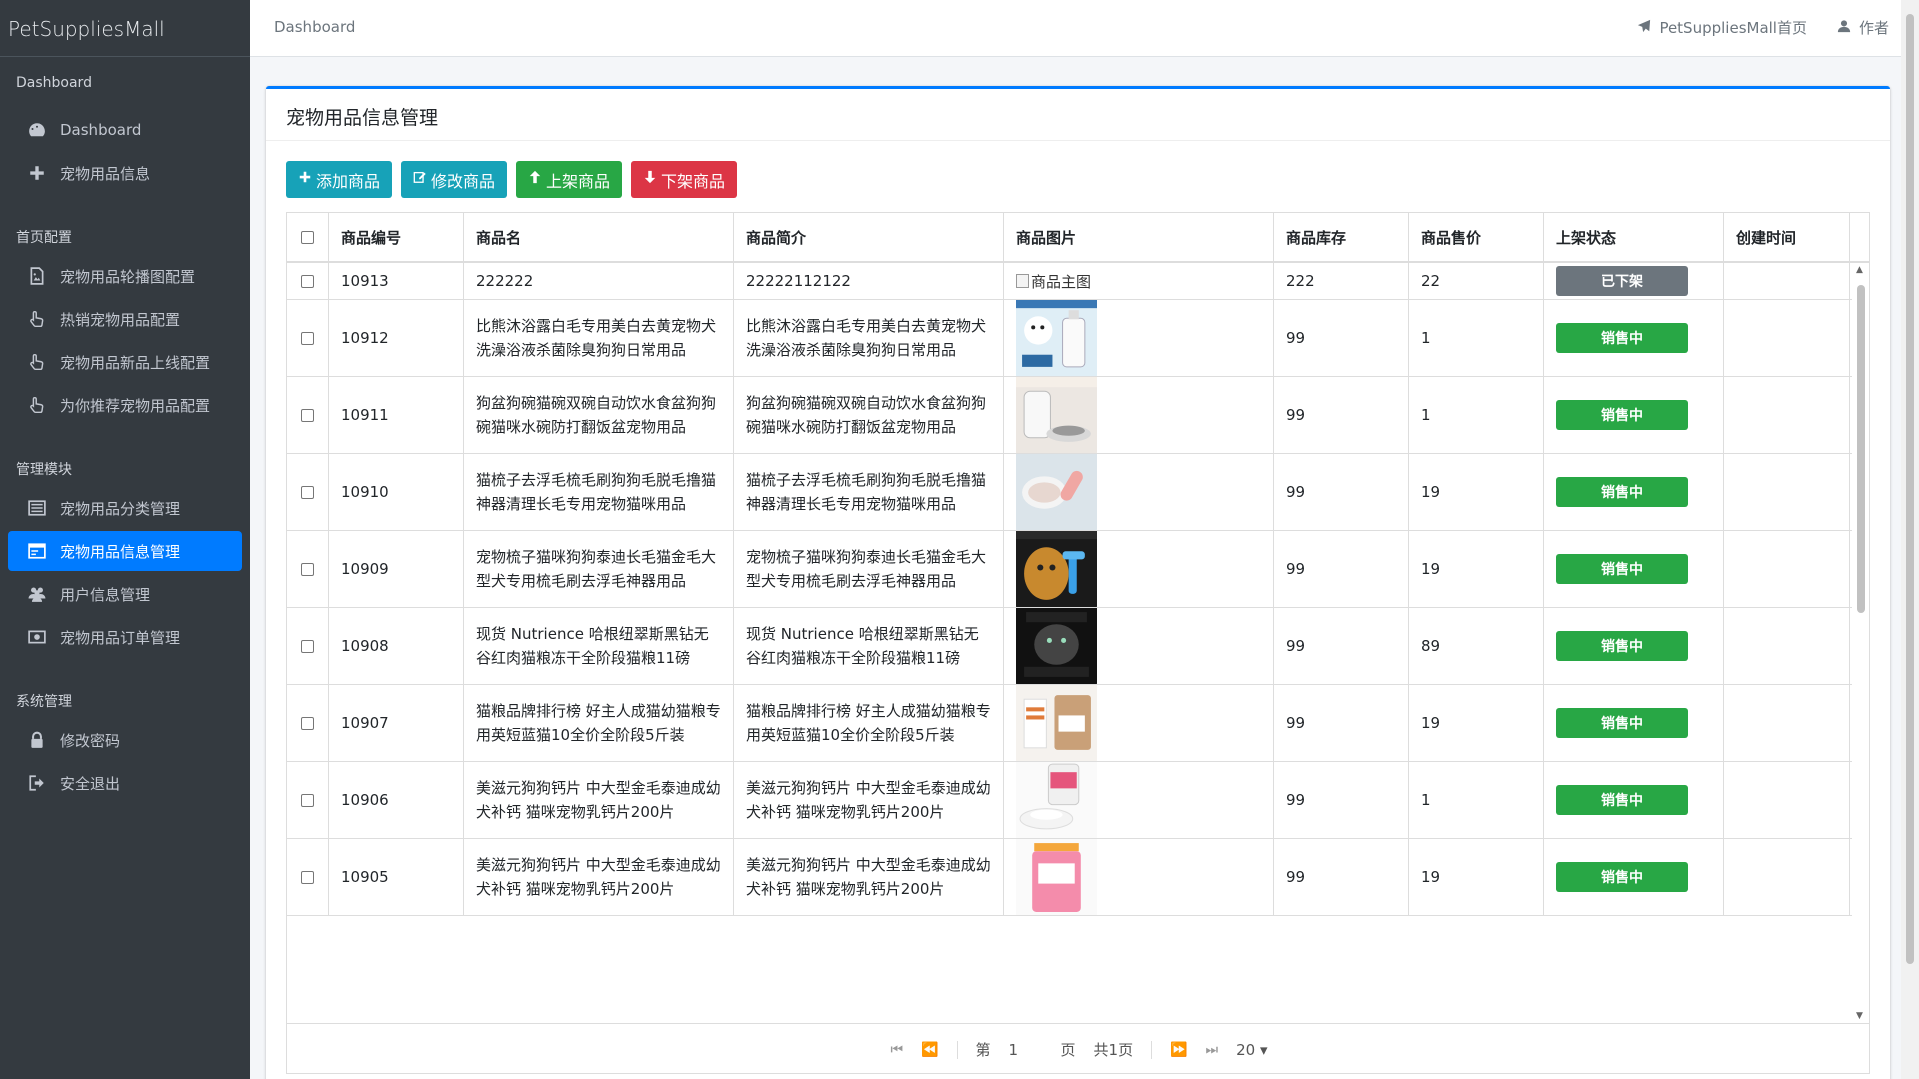 This screenshot has height=1079, width=1919. Describe the element at coordinates (1246, 1049) in the screenshot. I see `page-size-value: 20` at that location.